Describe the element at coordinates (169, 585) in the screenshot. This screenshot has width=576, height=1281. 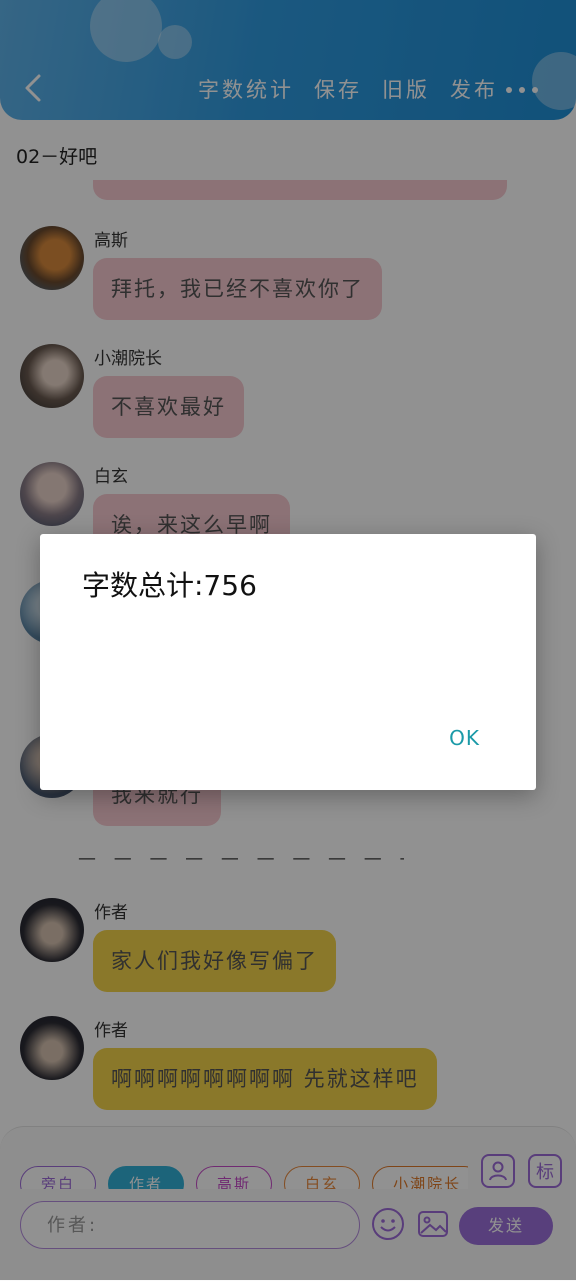
I see `dialog-message: 字数总计:756` at that location.